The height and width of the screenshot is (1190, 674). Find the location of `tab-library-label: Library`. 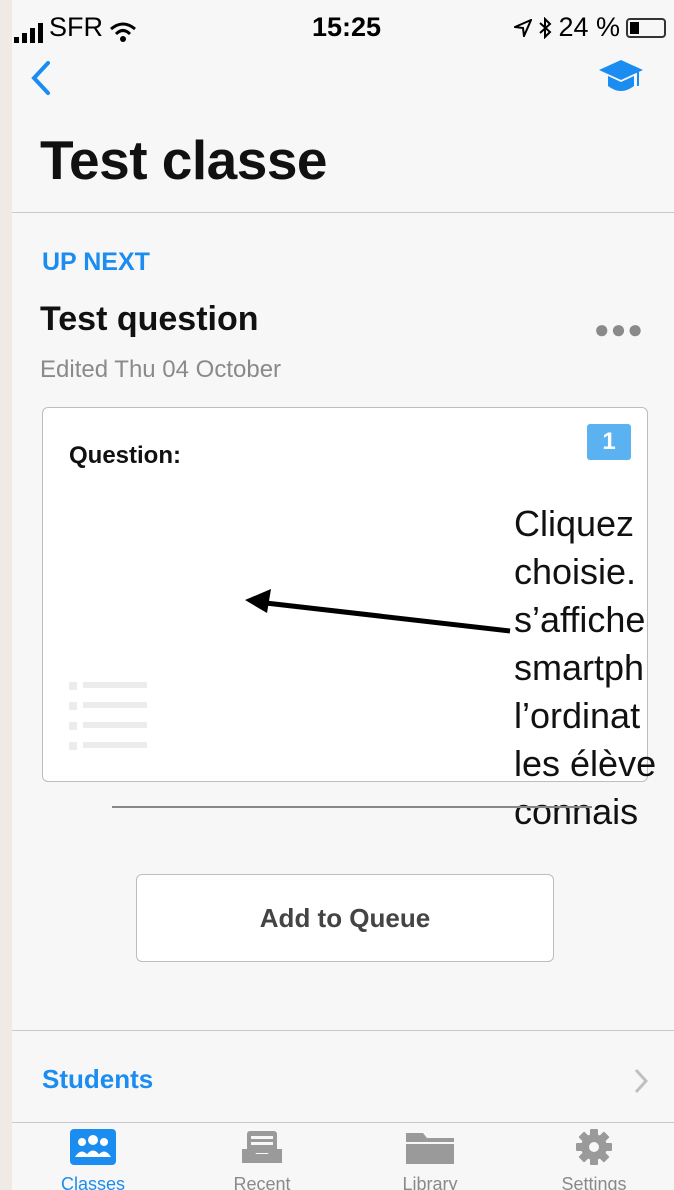

tab-library-label: Library is located at coordinates (430, 1182).